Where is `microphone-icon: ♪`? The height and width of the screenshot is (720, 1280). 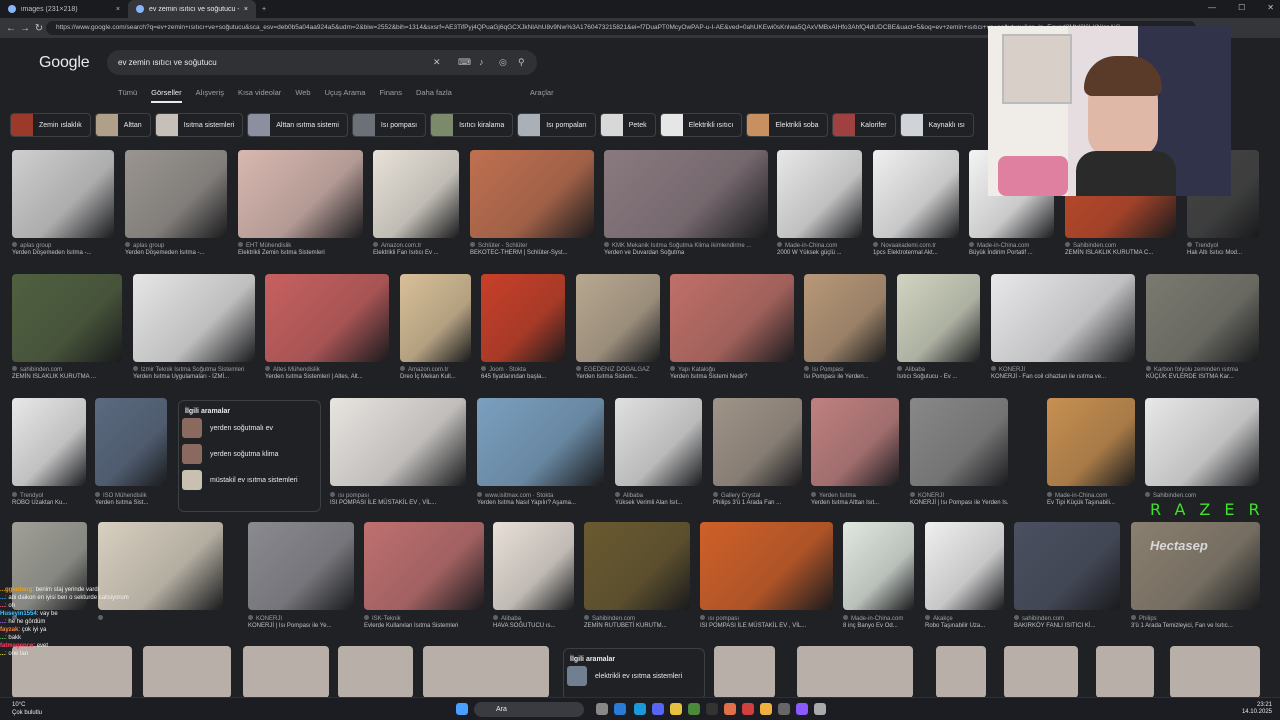 microphone-icon: ♪ is located at coordinates (481, 62).